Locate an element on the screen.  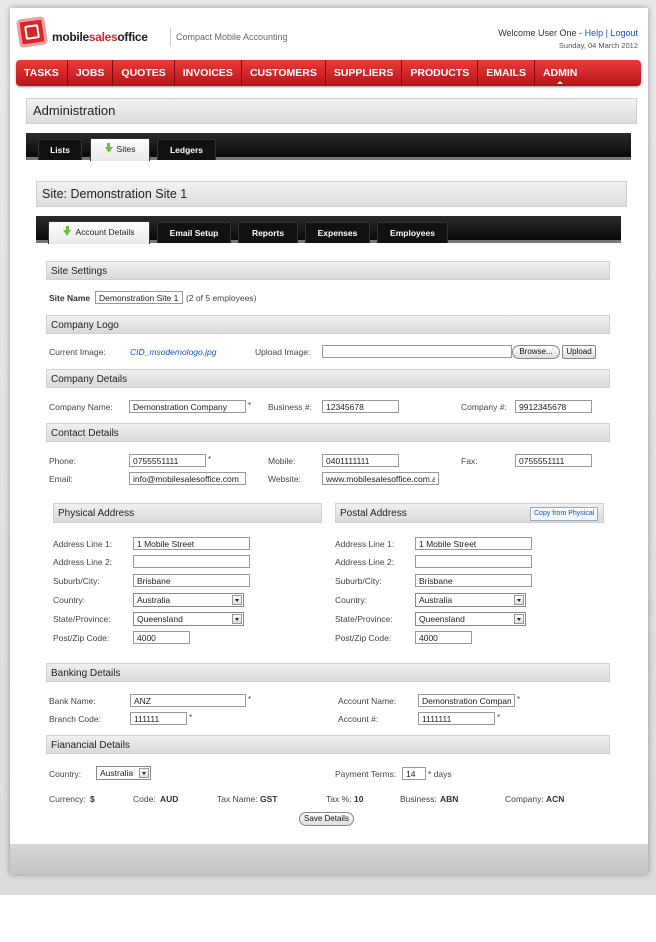
physical-state-select: Queensland is located at coordinates (188, 619).